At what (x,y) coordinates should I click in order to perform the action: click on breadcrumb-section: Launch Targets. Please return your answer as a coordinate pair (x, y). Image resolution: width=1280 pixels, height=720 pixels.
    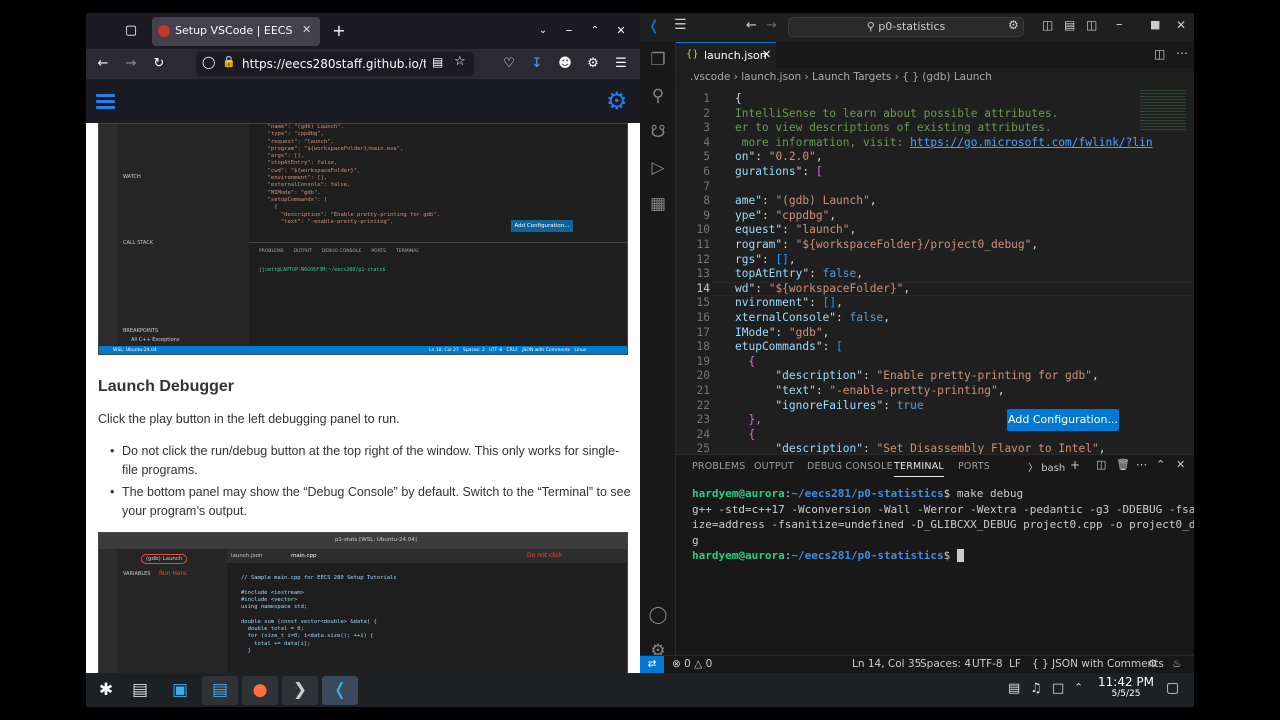
    Looking at the image, I should click on (851, 77).